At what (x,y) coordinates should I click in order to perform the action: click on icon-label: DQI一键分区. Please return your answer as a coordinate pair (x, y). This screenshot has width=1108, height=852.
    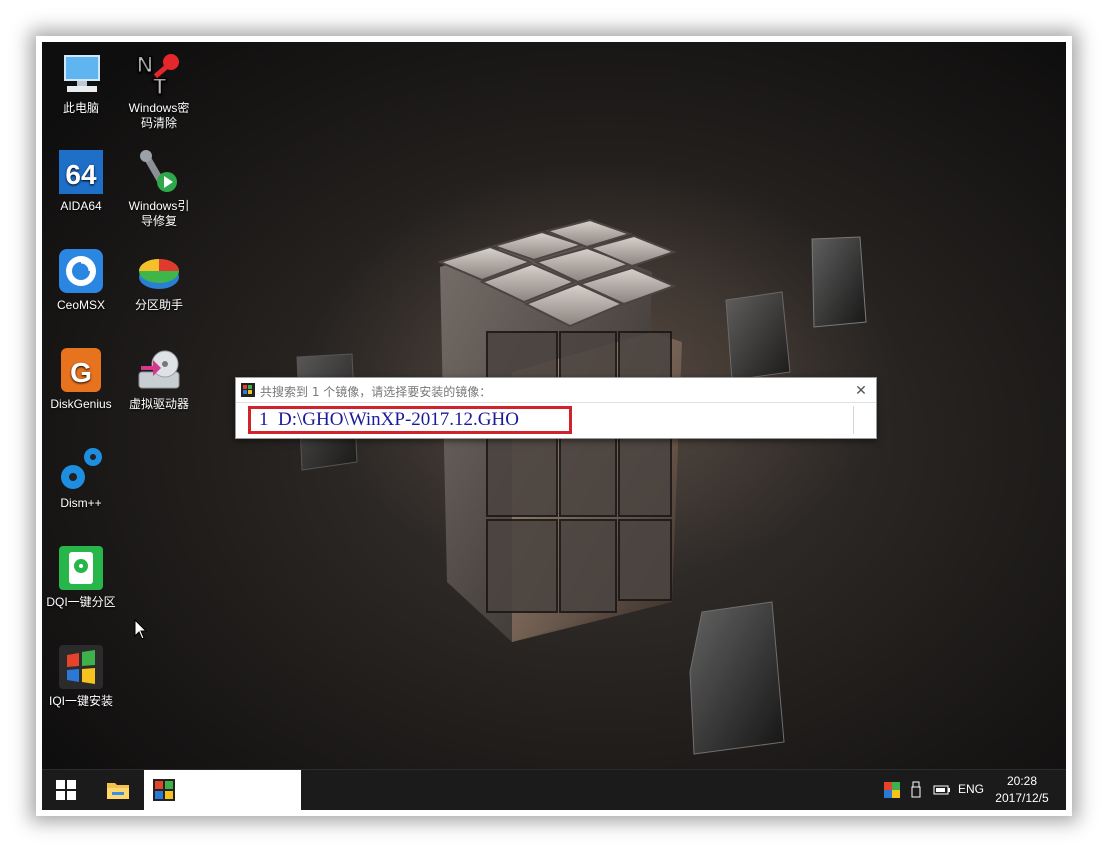
    Looking at the image, I should click on (81, 602).